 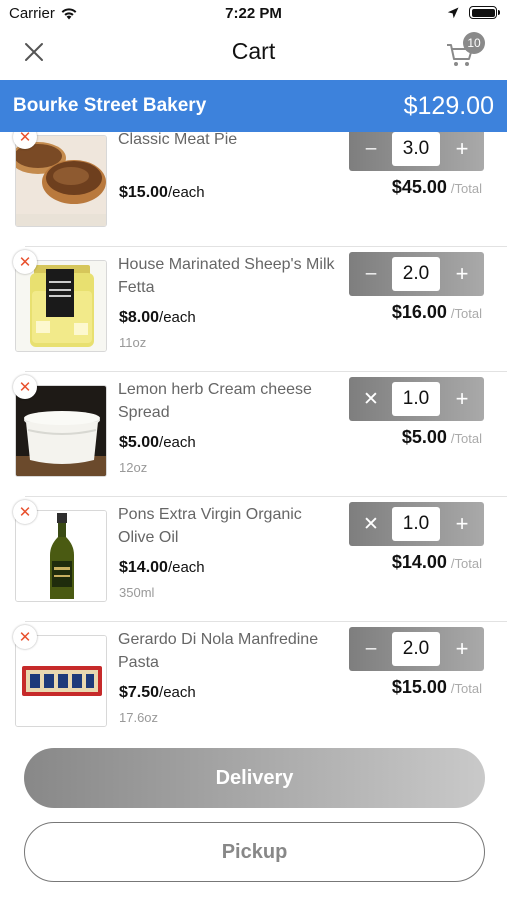 I want to click on item-price: $15.00/each, so click(x=162, y=192).